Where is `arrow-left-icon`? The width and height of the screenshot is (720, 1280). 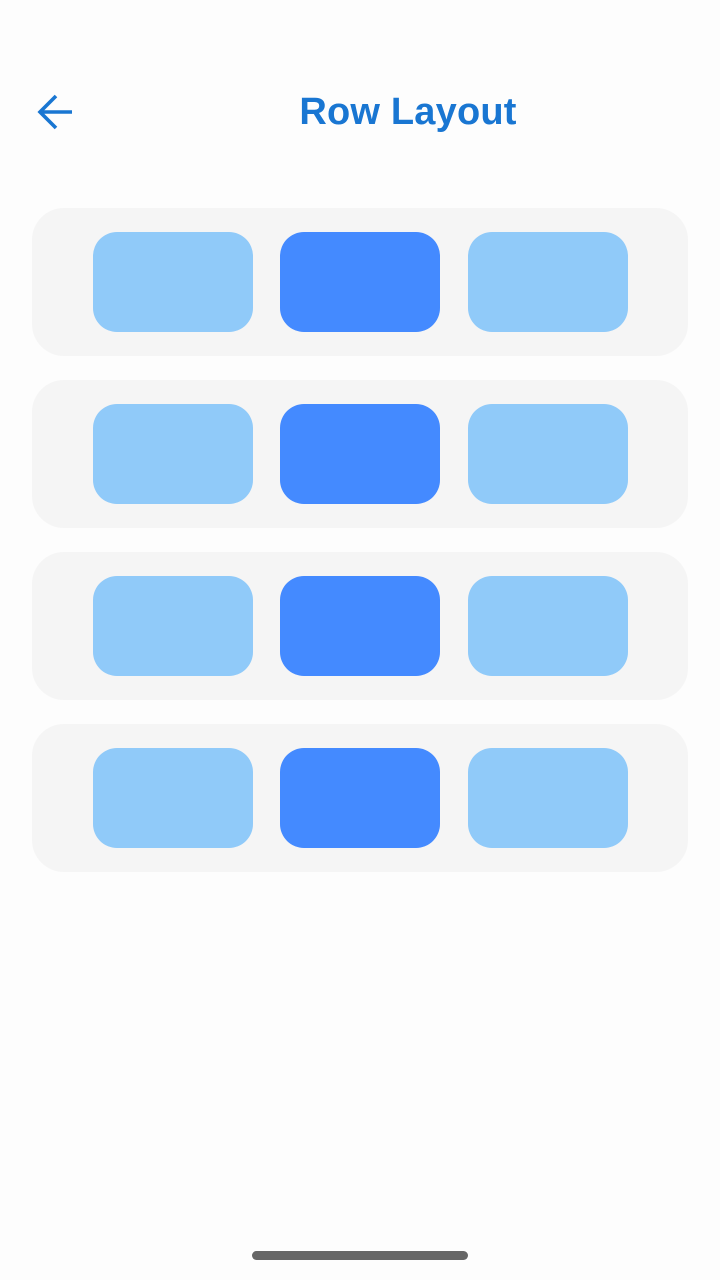
arrow-left-icon is located at coordinates (56, 112).